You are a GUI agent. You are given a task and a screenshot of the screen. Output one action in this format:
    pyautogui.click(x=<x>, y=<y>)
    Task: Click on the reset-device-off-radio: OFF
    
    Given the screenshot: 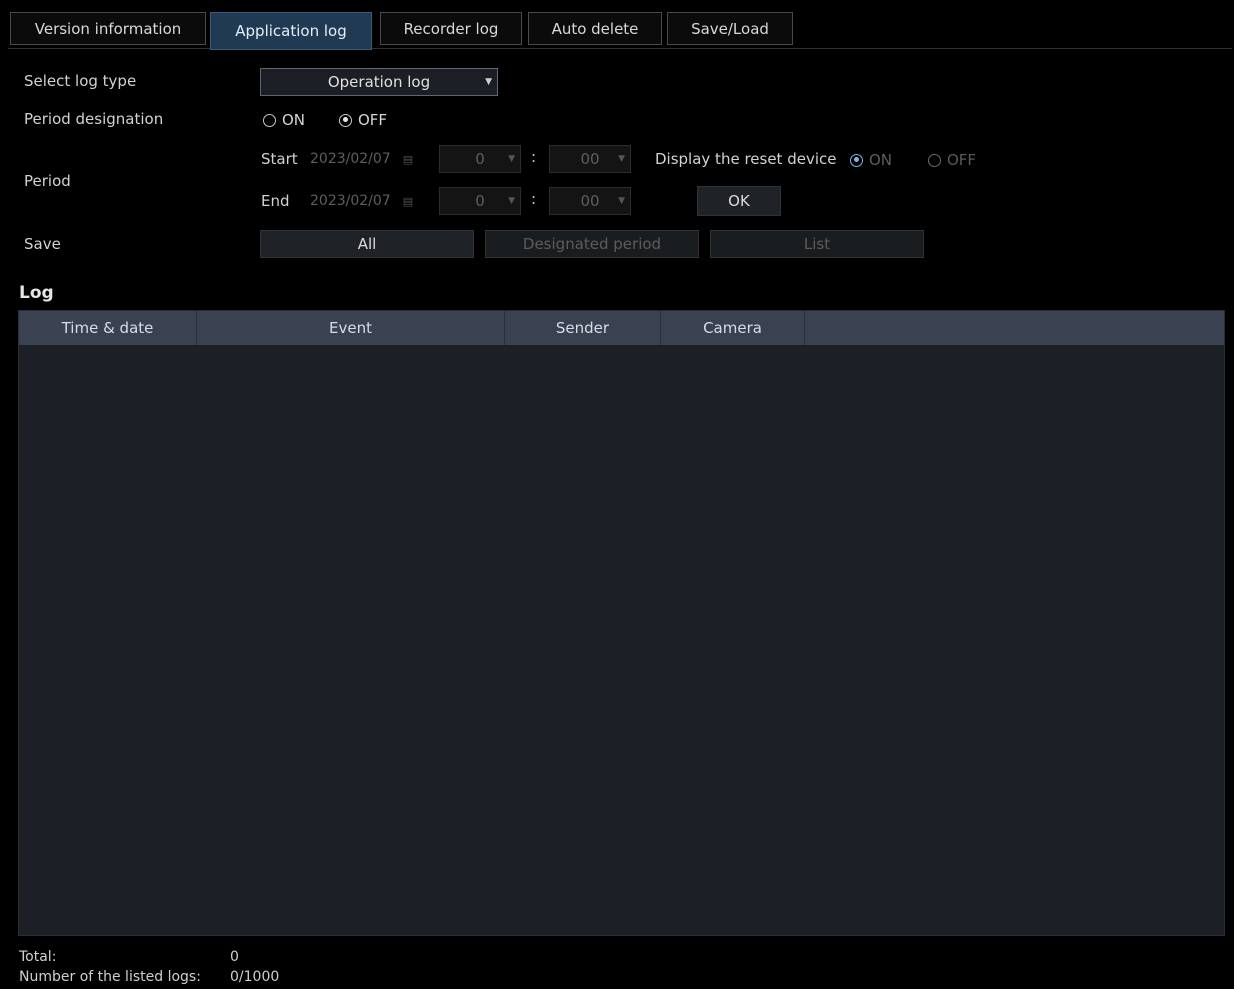 What is the action you would take?
    pyautogui.click(x=952, y=160)
    